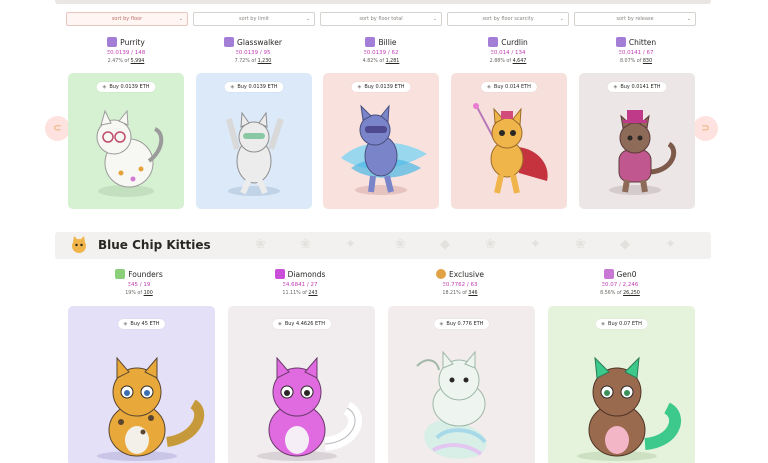 The image size is (768, 463). Describe the element at coordinates (279, 274) in the screenshot. I see `diamond-icon` at that location.